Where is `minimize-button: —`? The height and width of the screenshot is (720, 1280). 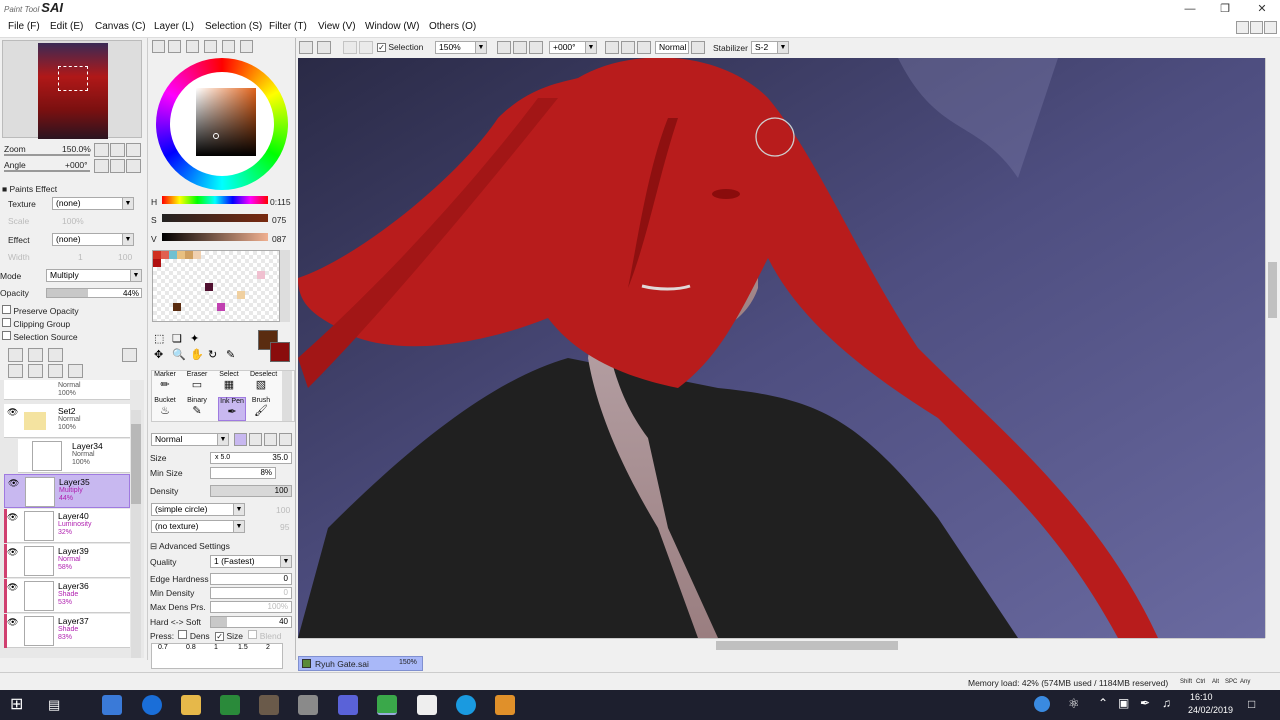
minimize-button: — is located at coordinates (1190, 9).